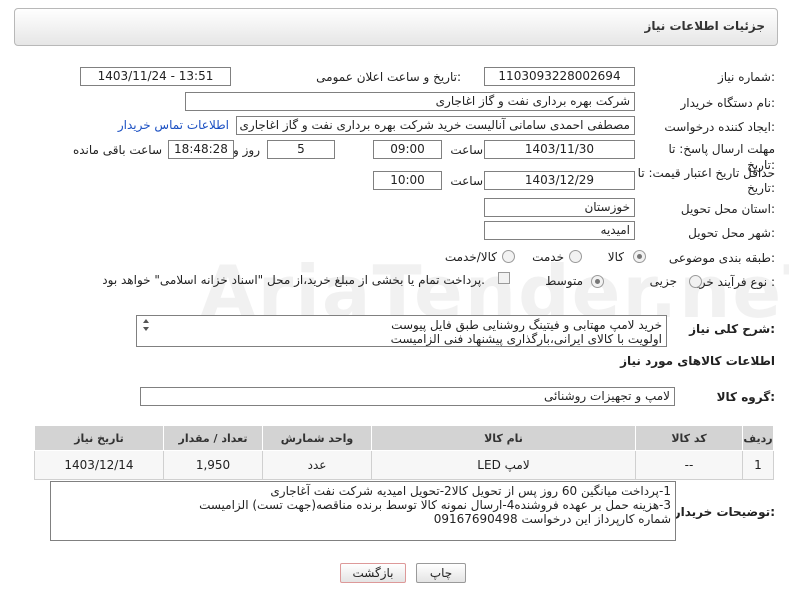  What do you see at coordinates (745, 397) in the screenshot?
I see `goods-group-label: گروه کالا:` at bounding box center [745, 397].